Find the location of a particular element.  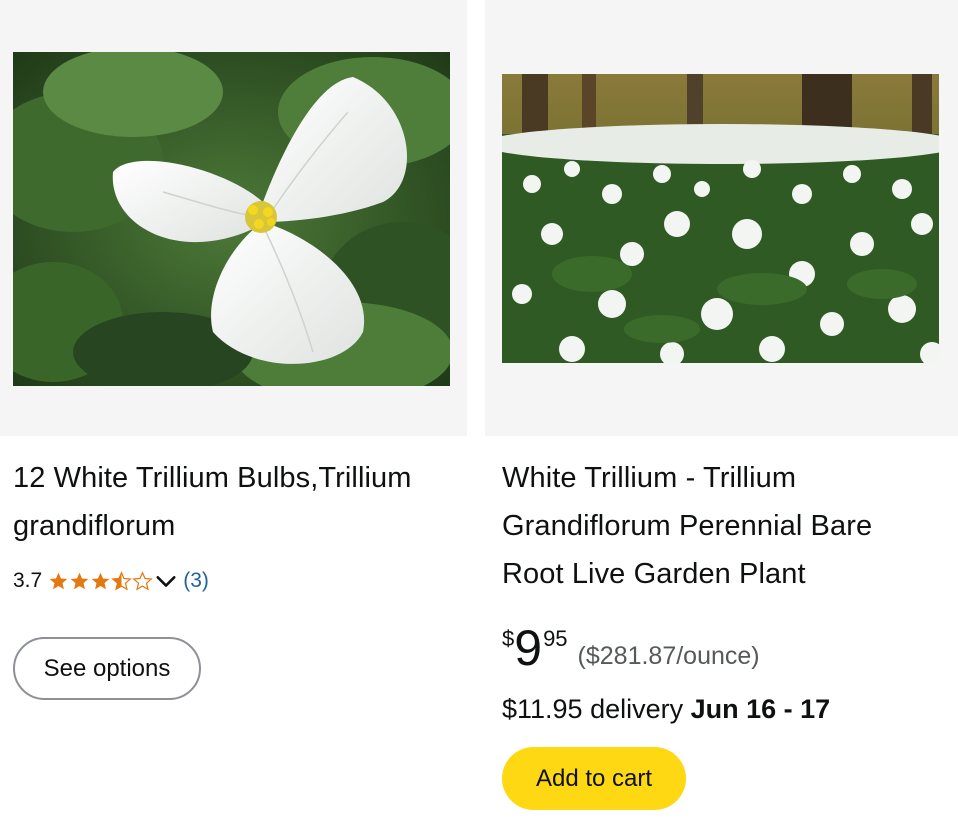

see-options-button: See options is located at coordinates (107, 668).